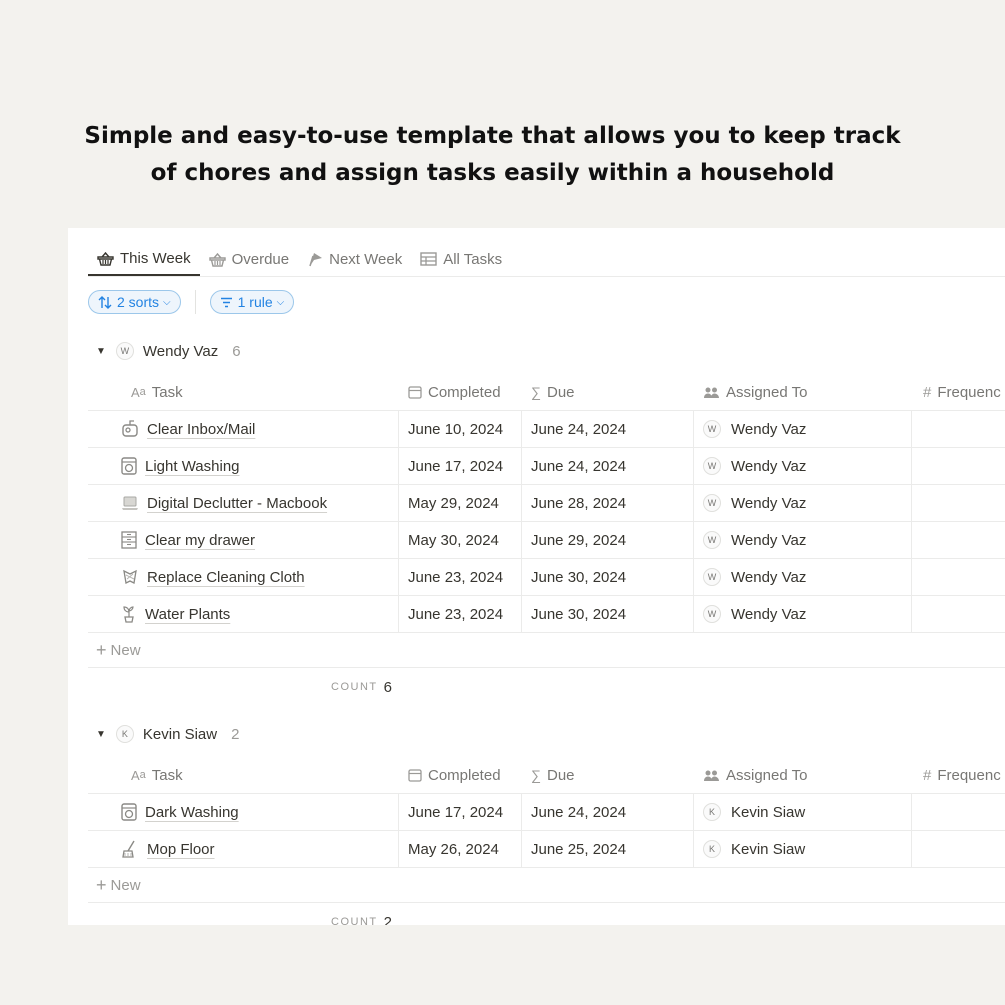 The image size is (1005, 1005). I want to click on task-name: Digital Declutter - Macbook, so click(237, 503).